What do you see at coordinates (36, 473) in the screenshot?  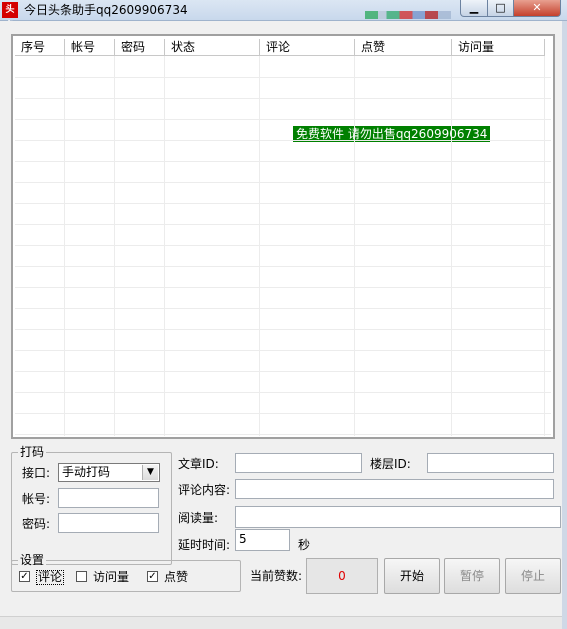 I see `interface-label: 接口:` at bounding box center [36, 473].